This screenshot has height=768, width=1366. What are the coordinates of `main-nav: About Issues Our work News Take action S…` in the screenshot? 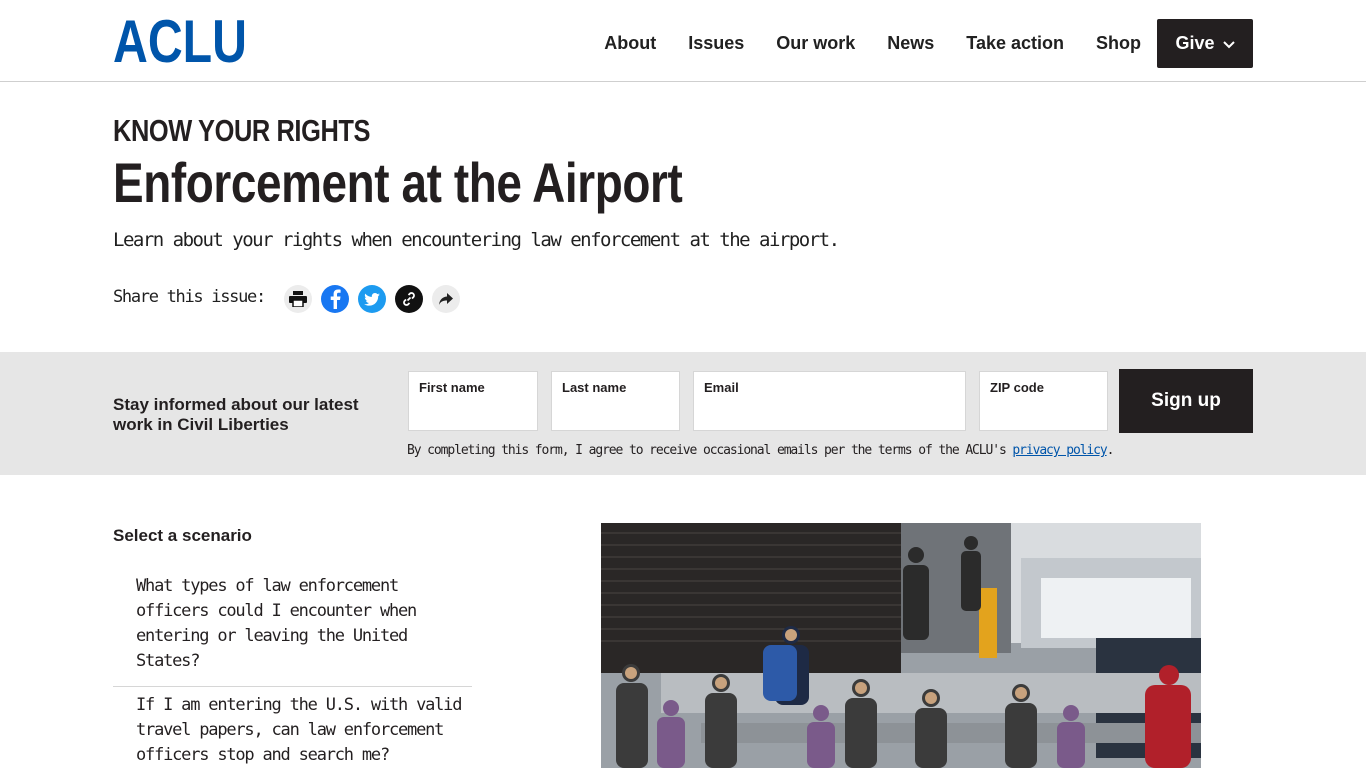 It's located at (912, 43).